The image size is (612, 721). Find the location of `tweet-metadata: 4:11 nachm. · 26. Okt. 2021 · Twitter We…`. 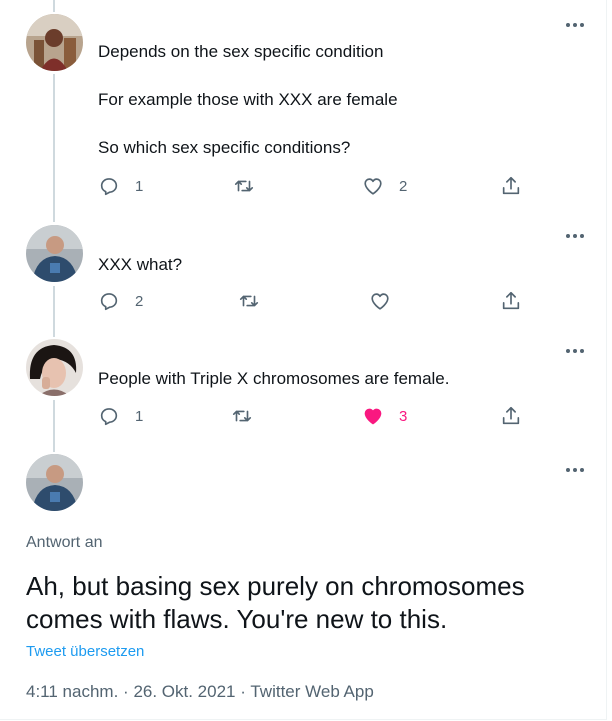

tweet-metadata: 4:11 nachm. · 26. Okt. 2021 · Twitter We… is located at coordinates (200, 692).